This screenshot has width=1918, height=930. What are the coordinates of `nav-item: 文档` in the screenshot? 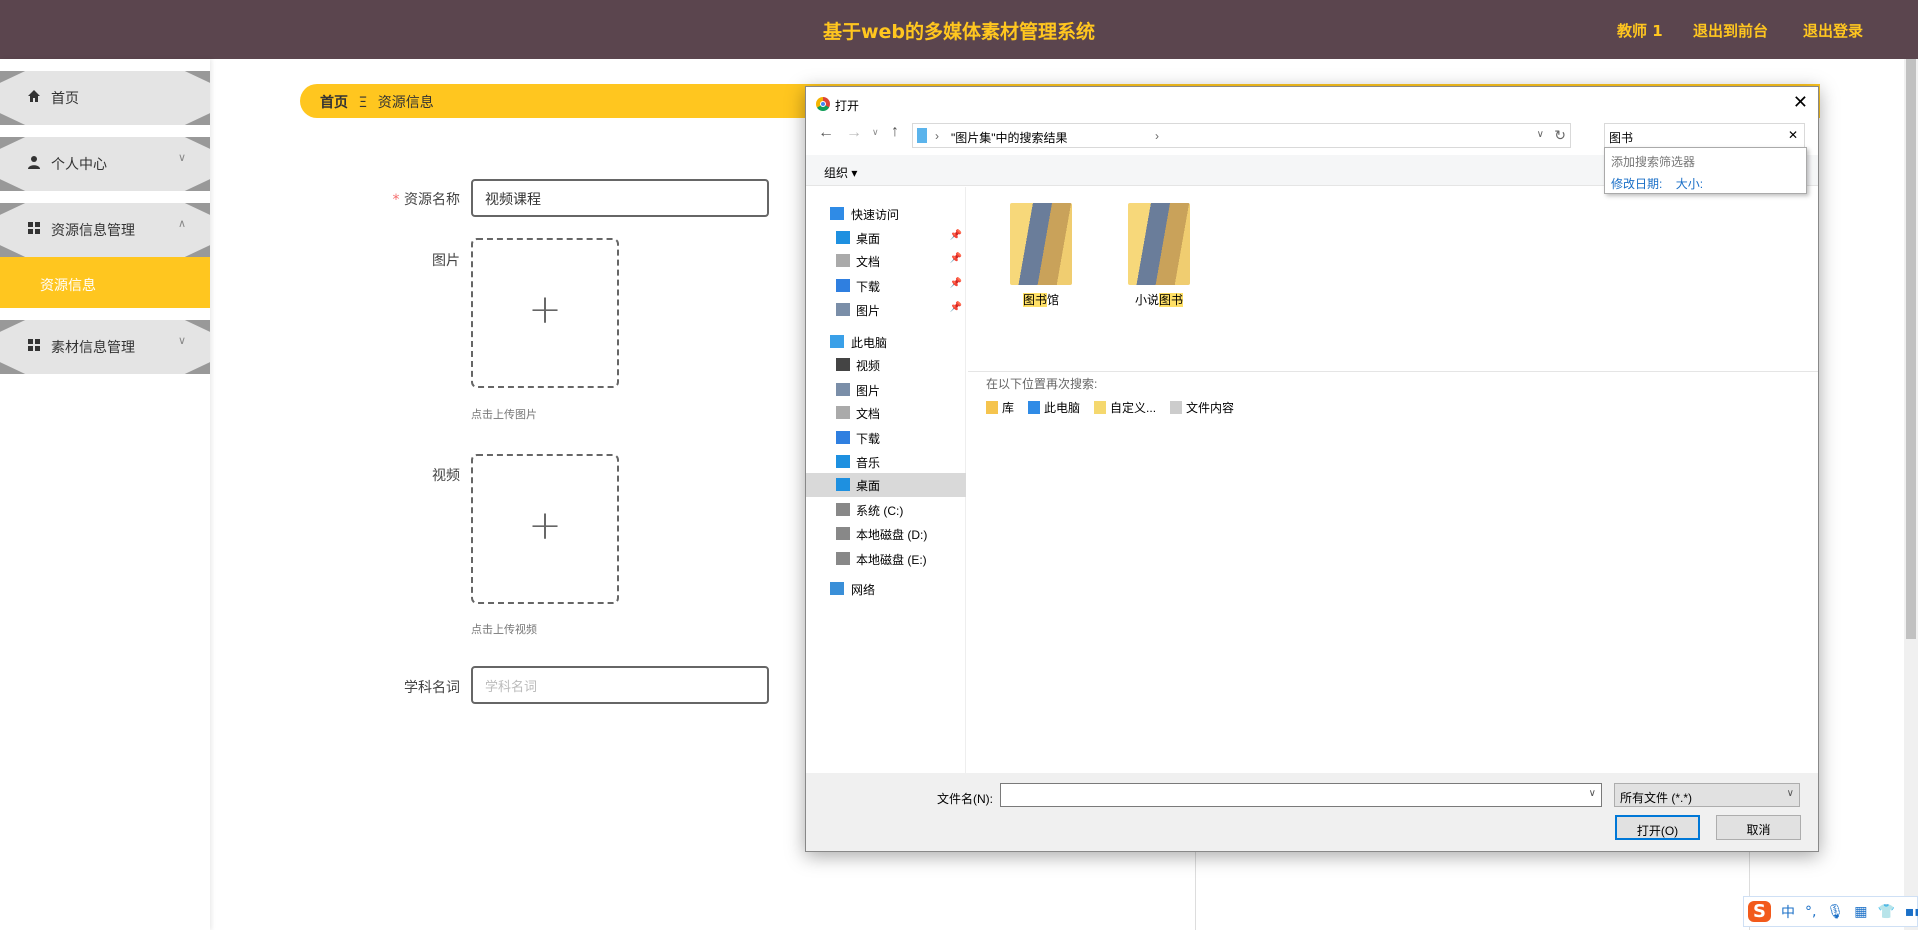 It's located at (886, 413).